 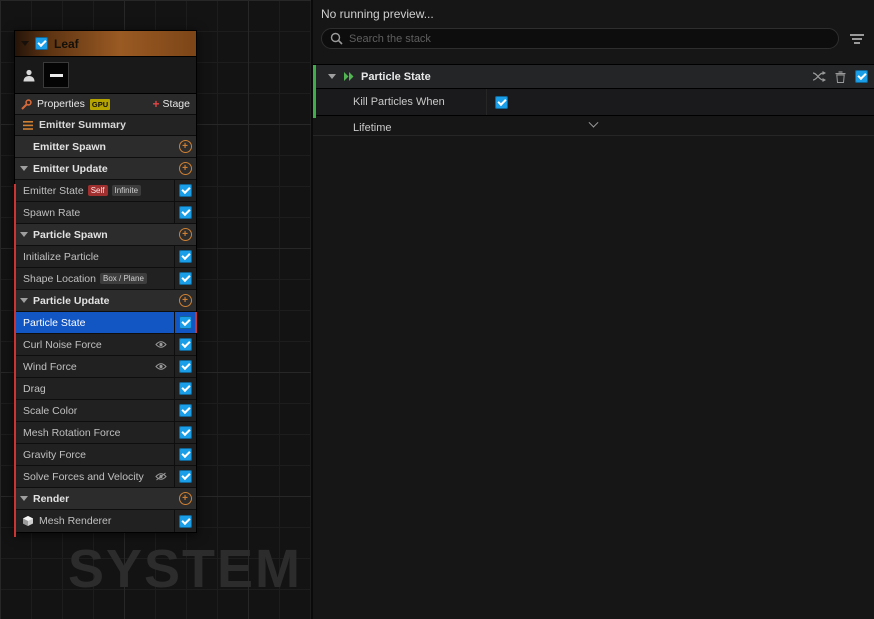 I want to click on properties-label: Properties, so click(x=61, y=104).